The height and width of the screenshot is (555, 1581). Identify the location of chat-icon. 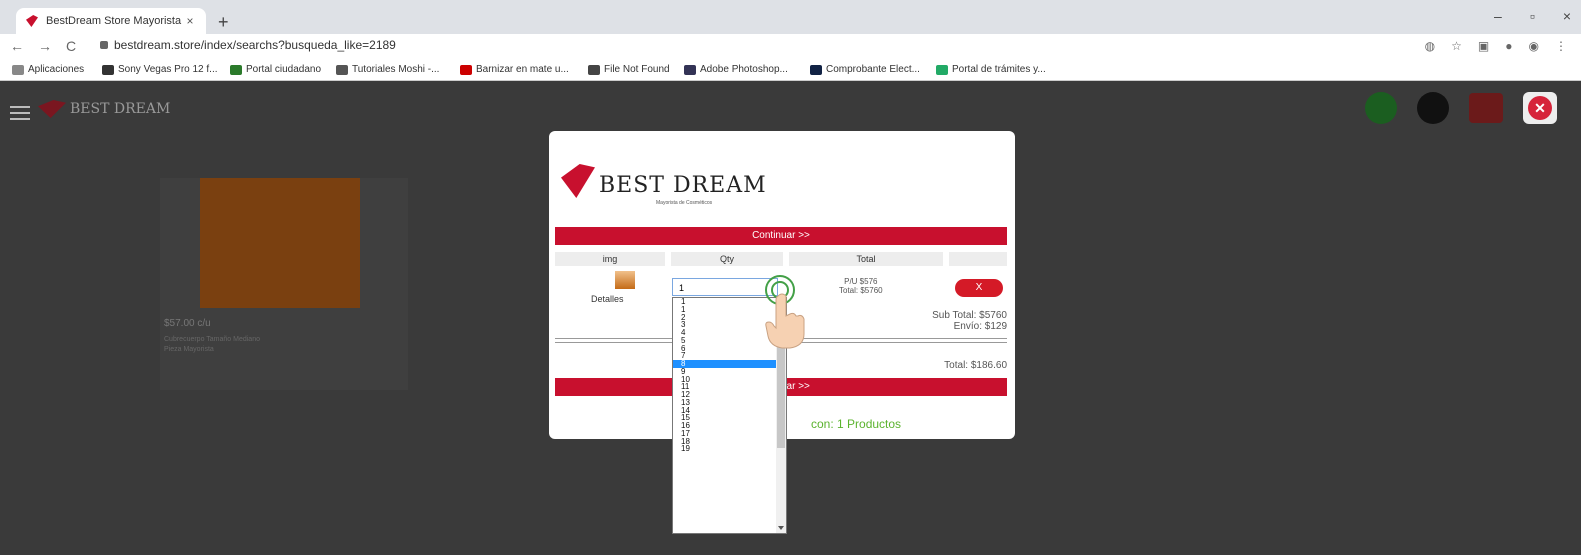
(1433, 108).